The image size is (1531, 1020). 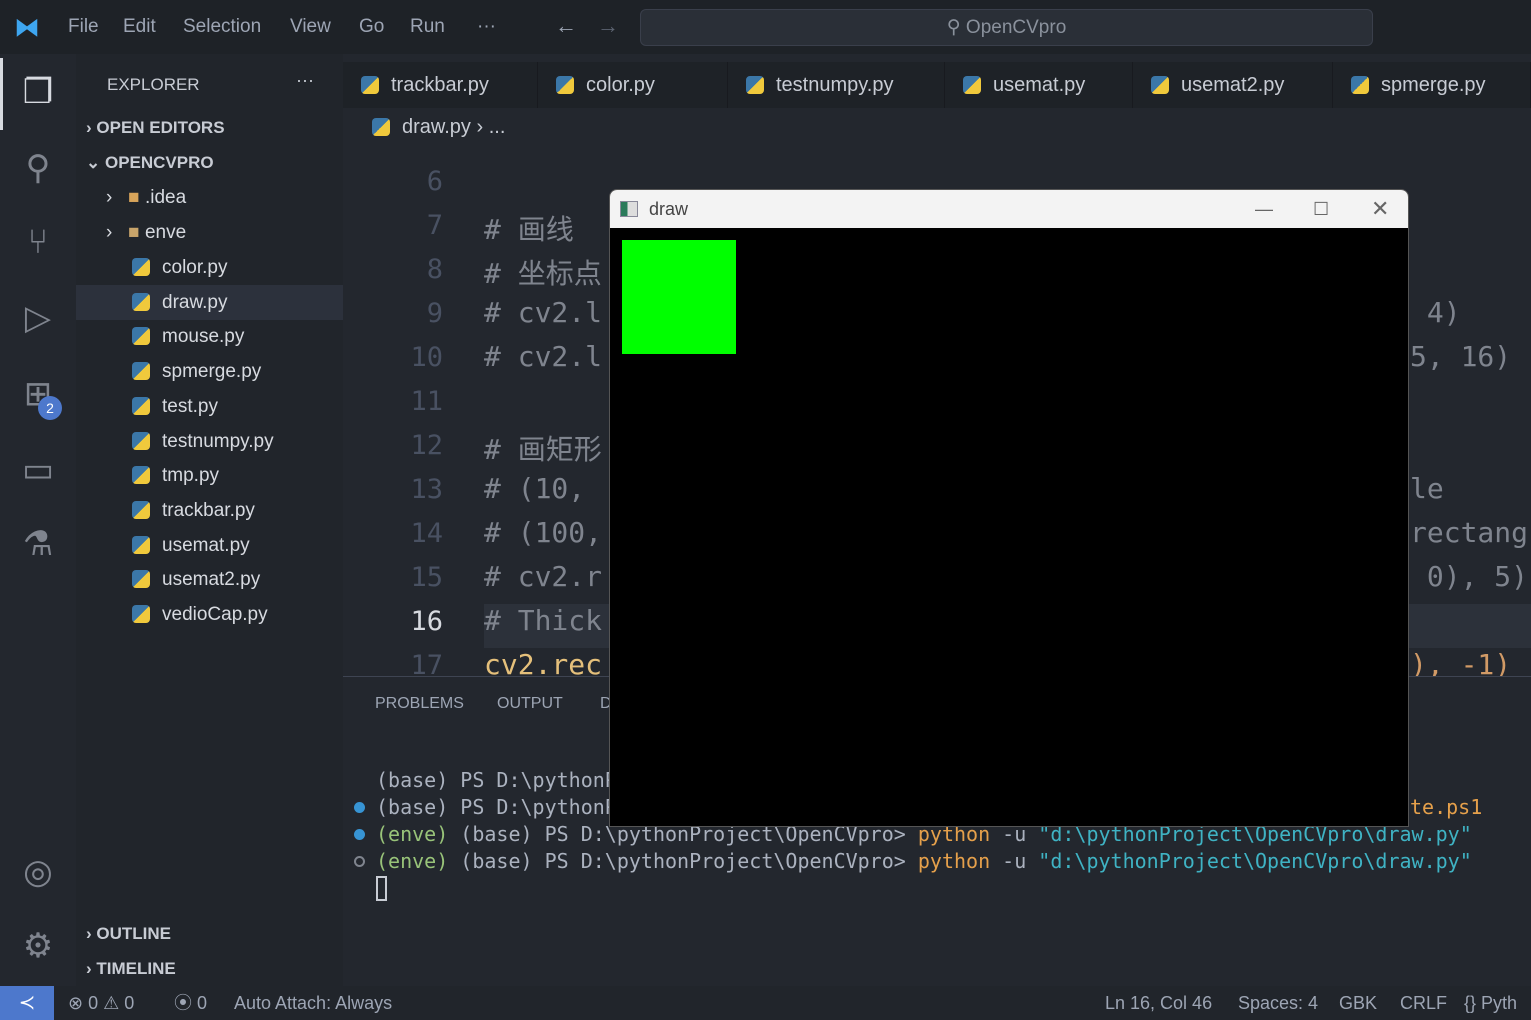 I want to click on code-line-right: 4), so click(x=1435, y=312).